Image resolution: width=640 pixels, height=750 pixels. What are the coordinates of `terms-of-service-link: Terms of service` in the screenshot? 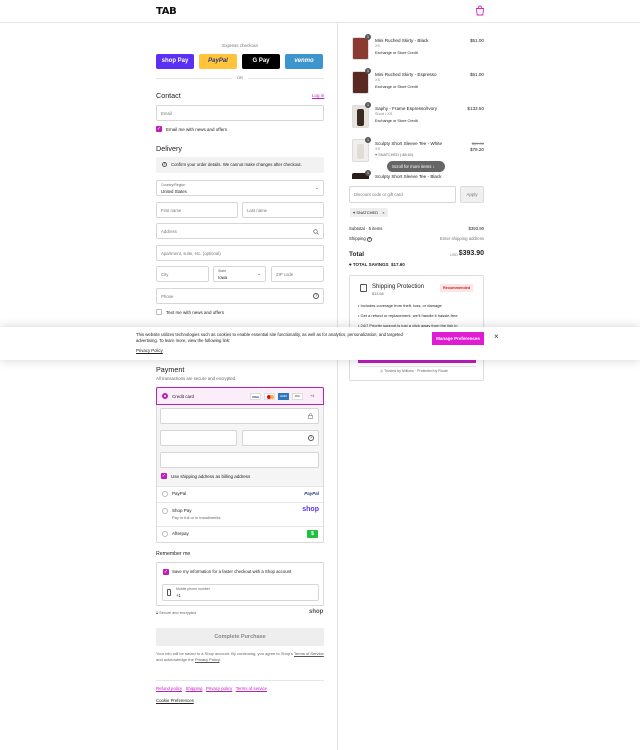 It's located at (251, 688).